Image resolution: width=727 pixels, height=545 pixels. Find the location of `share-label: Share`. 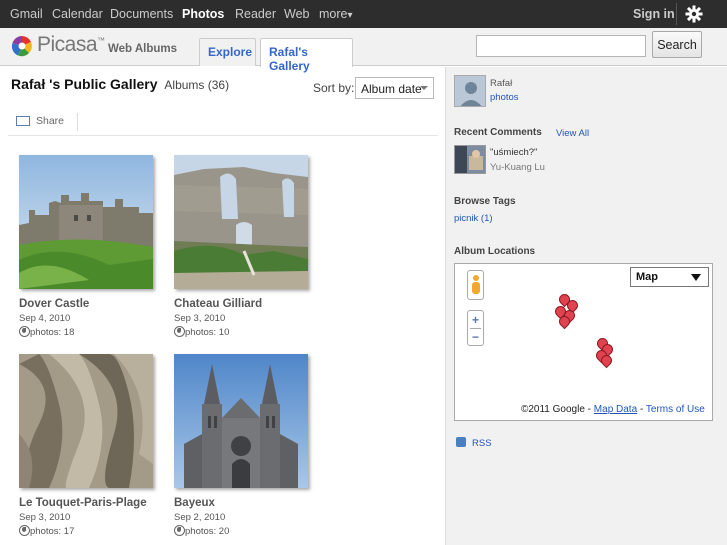

share-label: Share is located at coordinates (50, 121).